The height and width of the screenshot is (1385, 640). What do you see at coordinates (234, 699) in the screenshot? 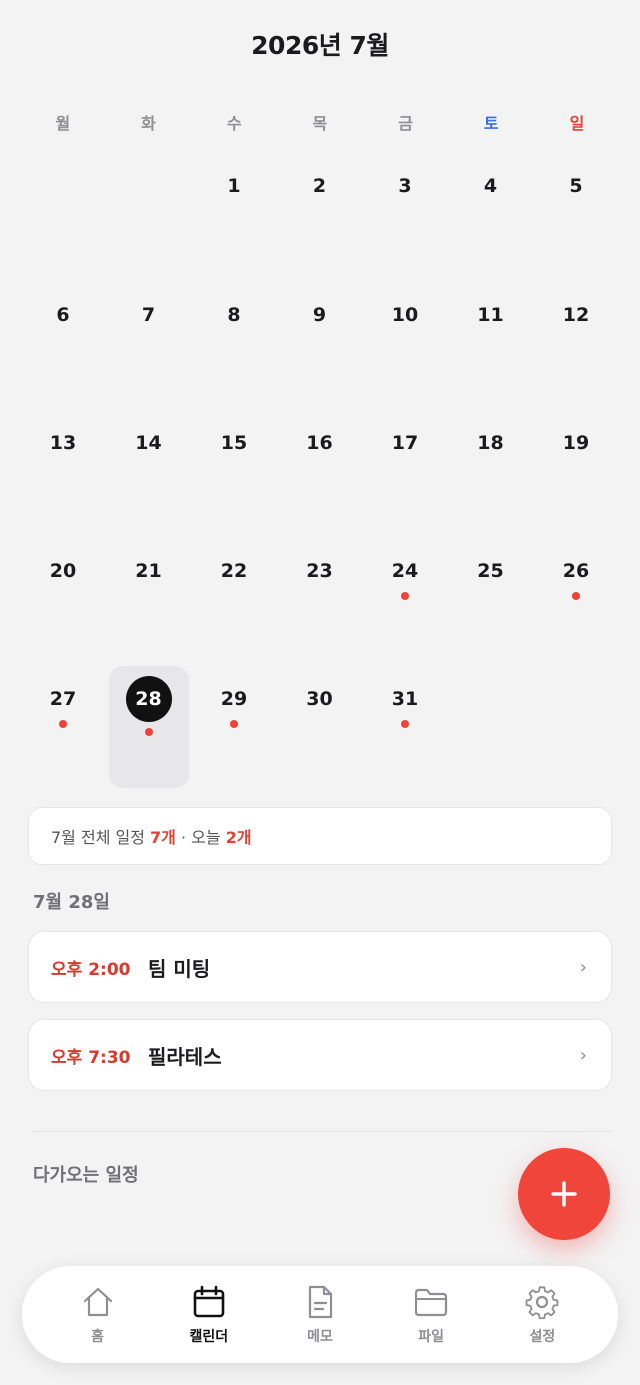
I see `day-number: 29` at bounding box center [234, 699].